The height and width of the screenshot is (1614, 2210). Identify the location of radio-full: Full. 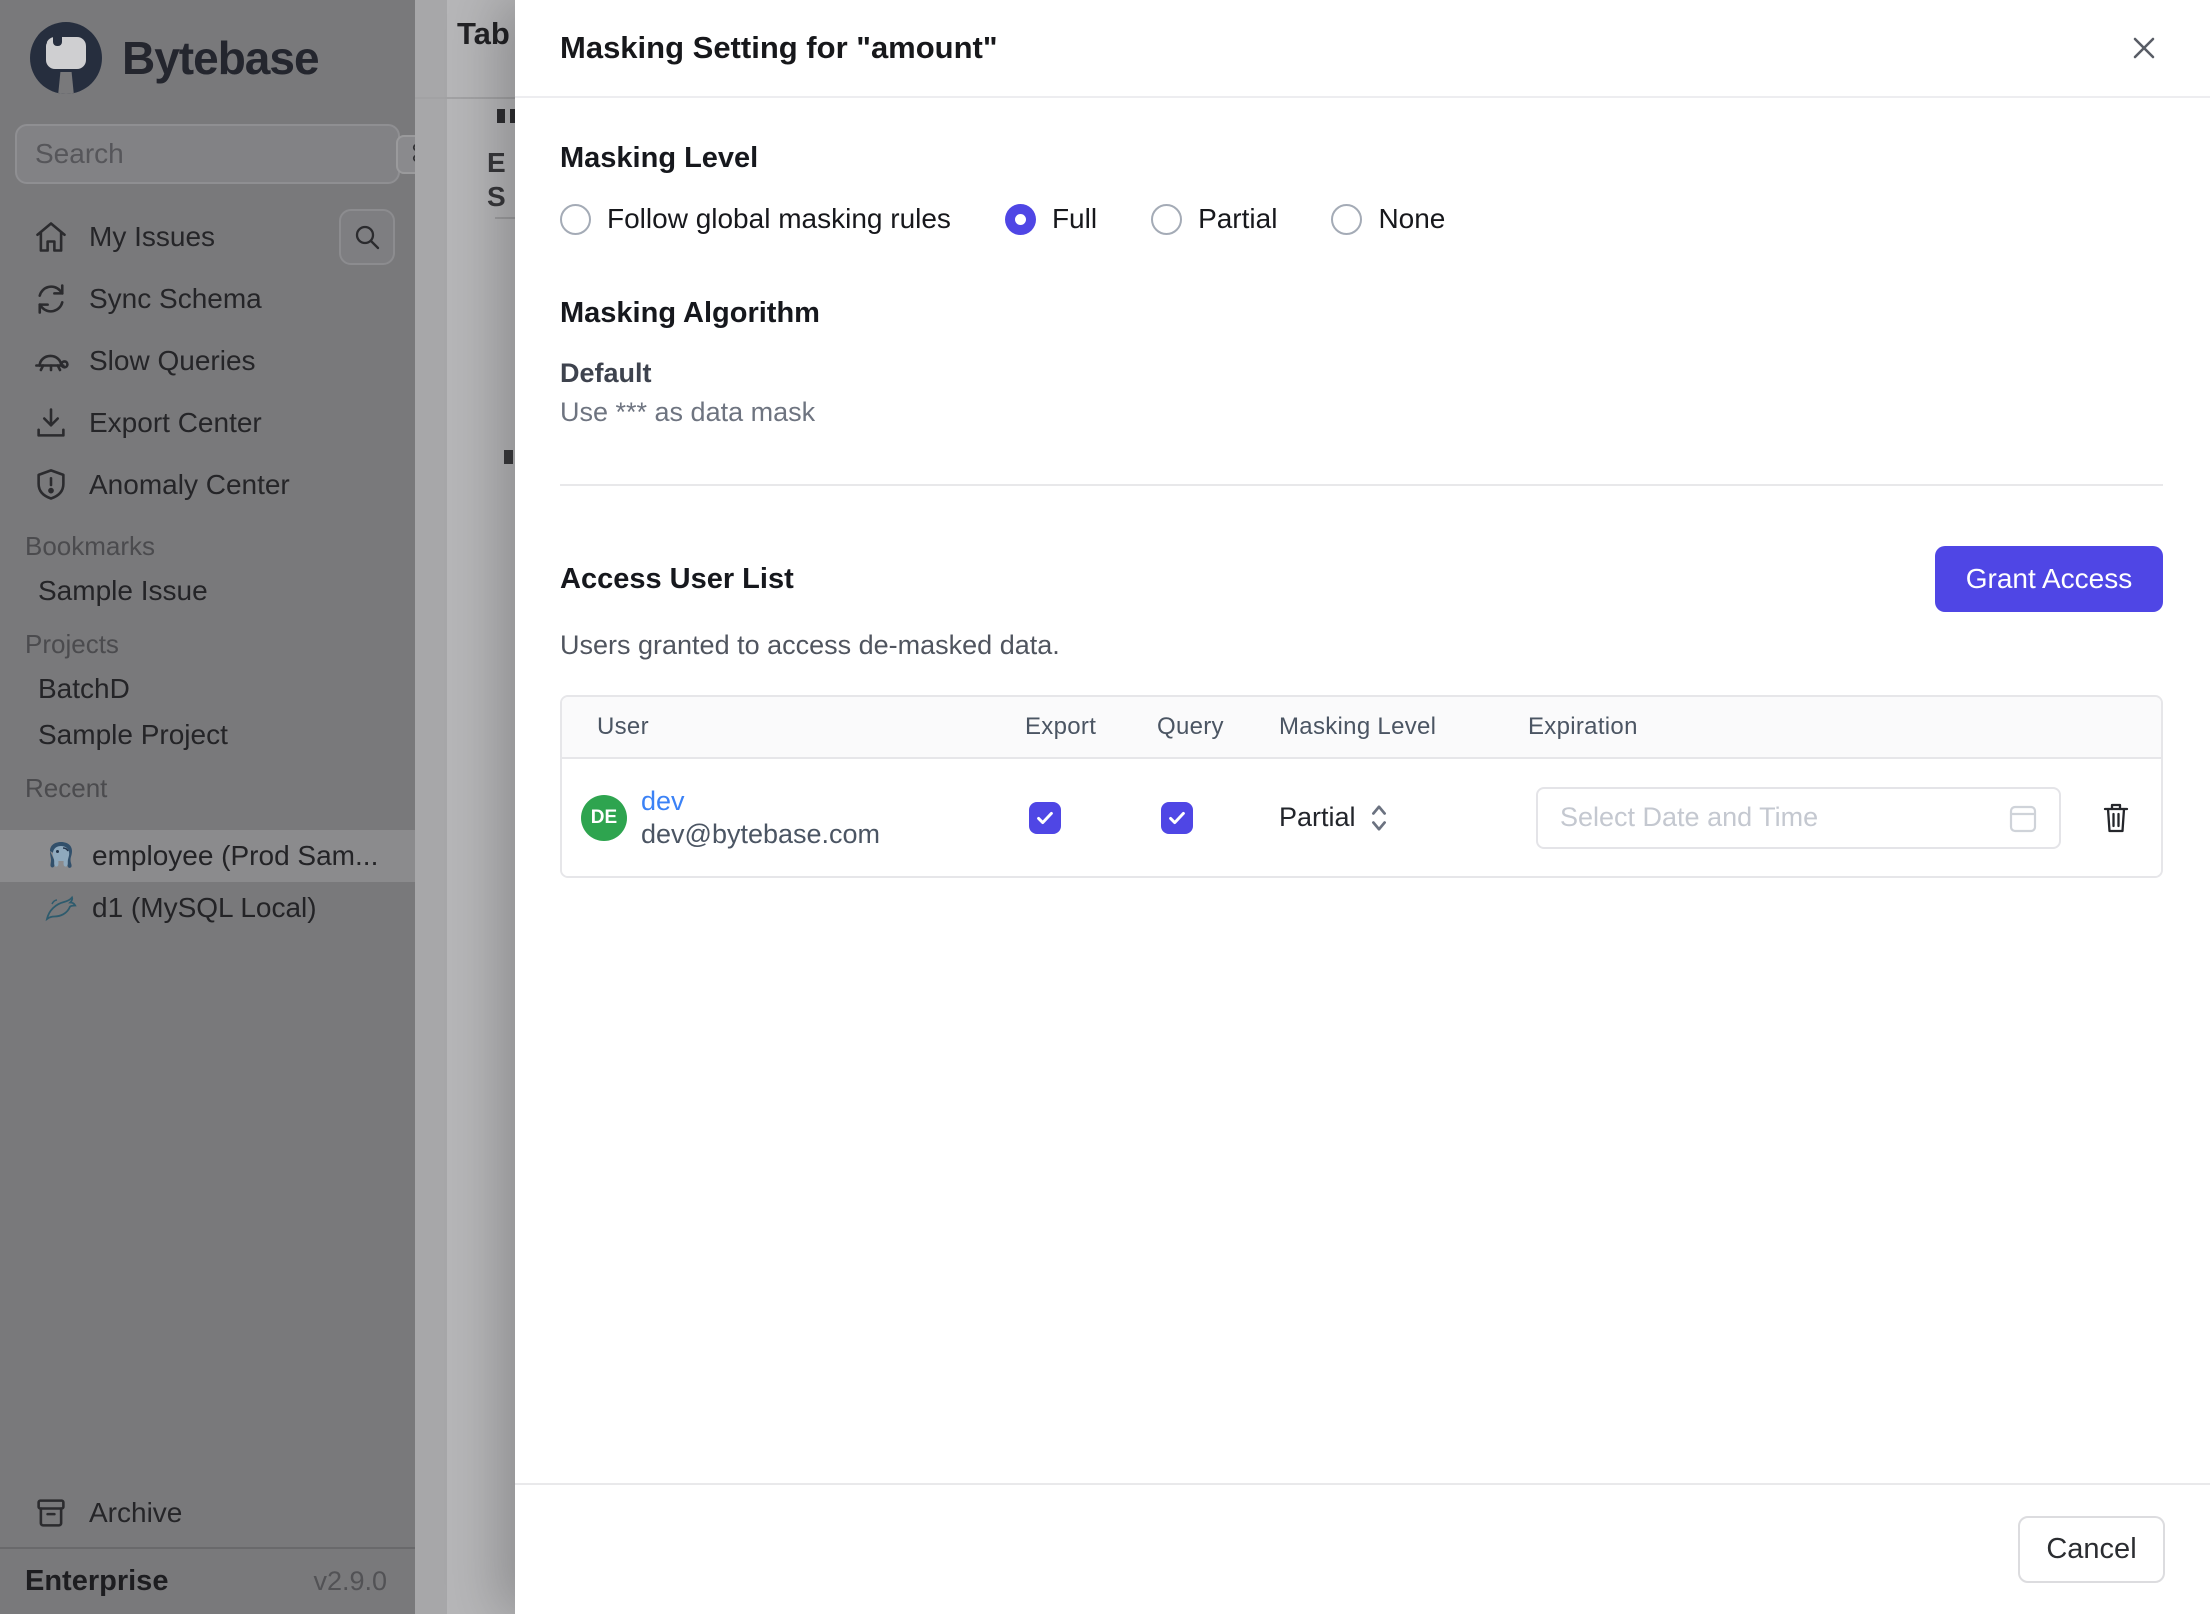
(1050, 219).